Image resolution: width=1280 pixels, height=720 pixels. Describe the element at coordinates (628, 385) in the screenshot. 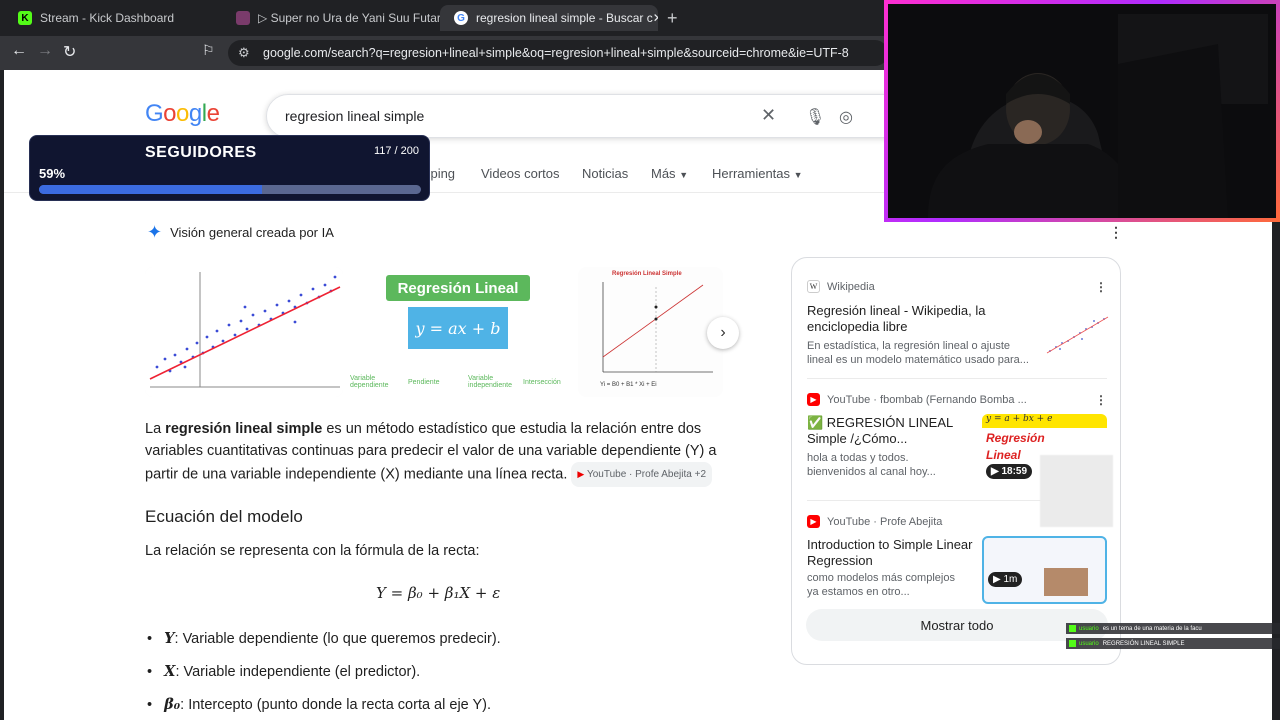

I see `image-formula: Yi = B0 + B1 * Xi + Ei` at that location.